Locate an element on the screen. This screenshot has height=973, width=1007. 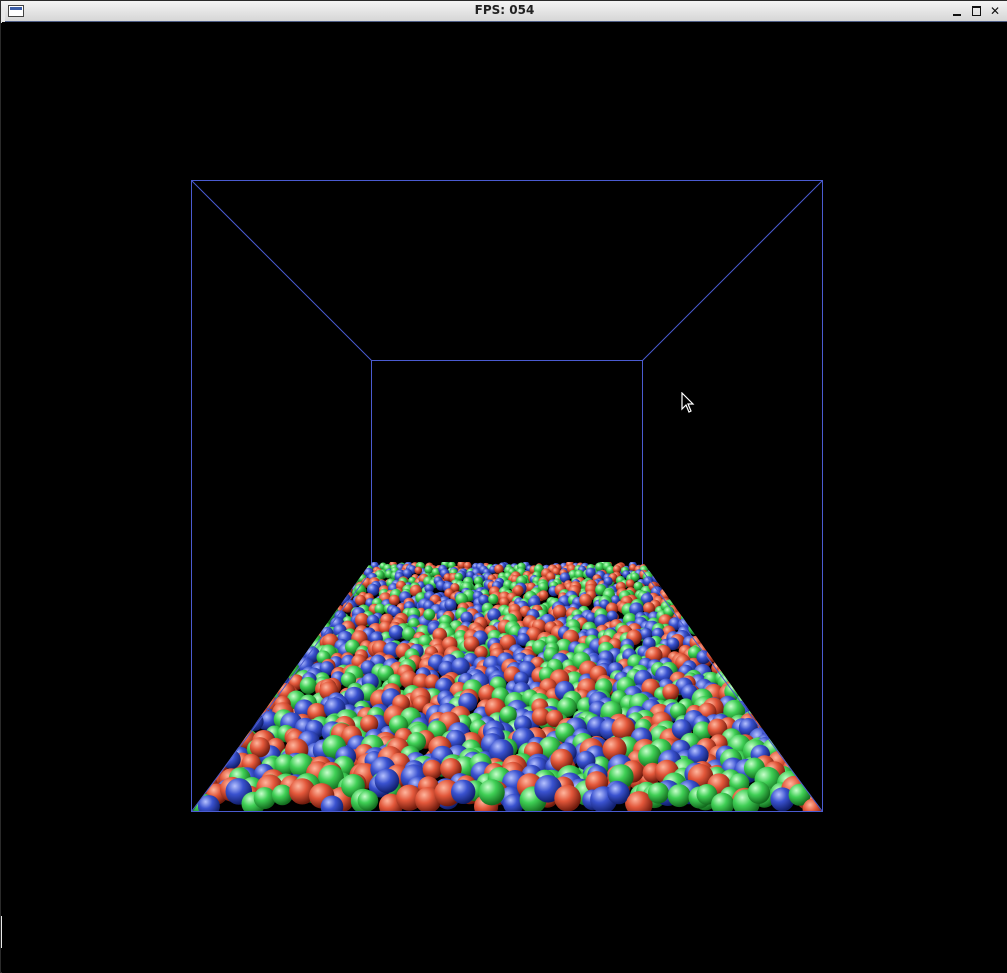
mouse-pointer-icon is located at coordinates (688, 402).